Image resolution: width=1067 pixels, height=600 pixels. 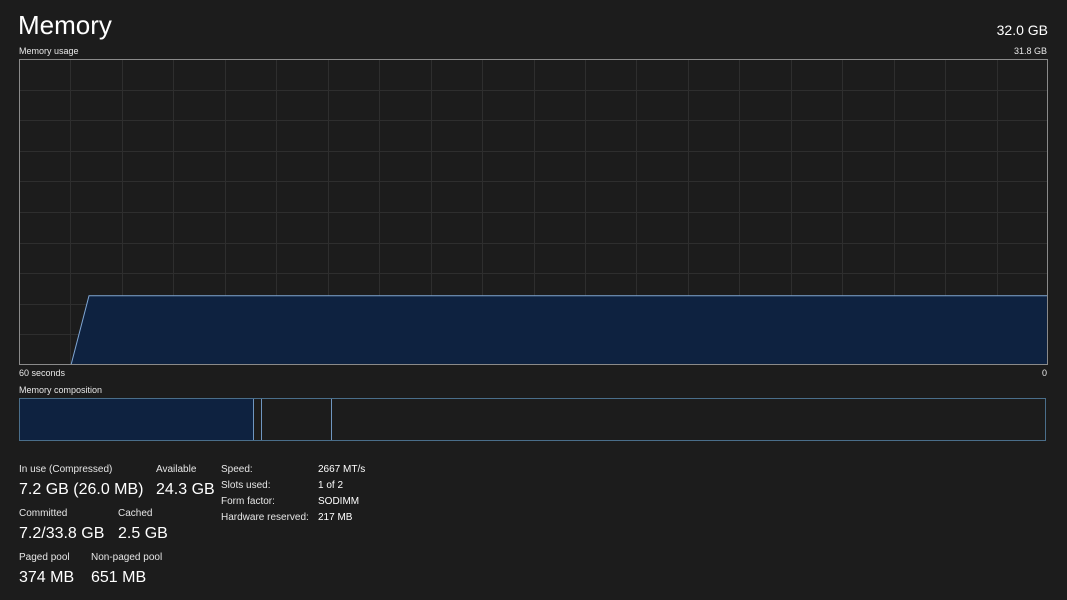 What do you see at coordinates (248, 501) in the screenshot?
I see `spec-form-factor-label: Form factor:` at bounding box center [248, 501].